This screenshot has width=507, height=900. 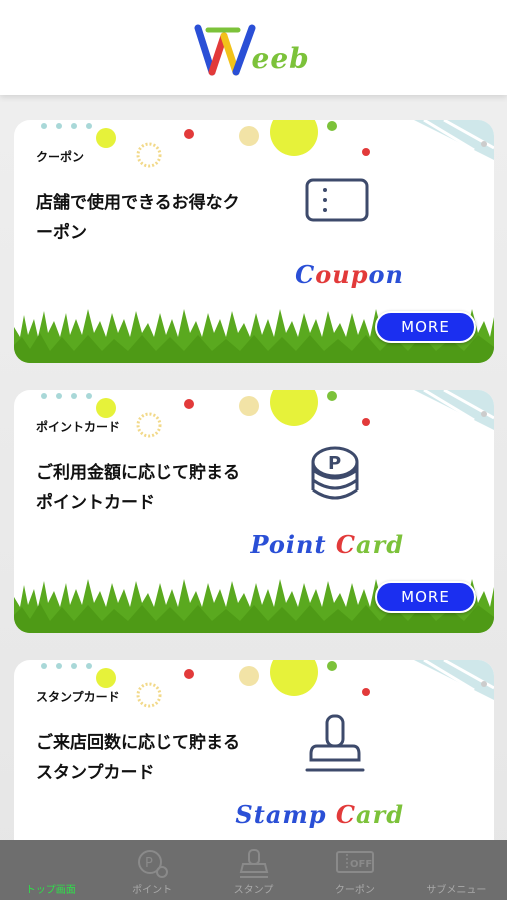 I want to click on card-title-stamp-card: Stamp Card, so click(x=319, y=814).